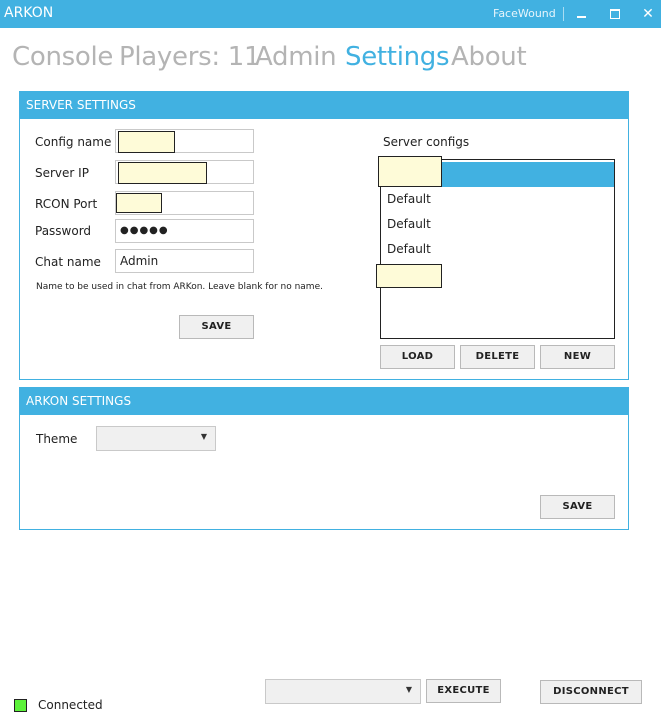  I want to click on config-name-field, so click(184, 141).